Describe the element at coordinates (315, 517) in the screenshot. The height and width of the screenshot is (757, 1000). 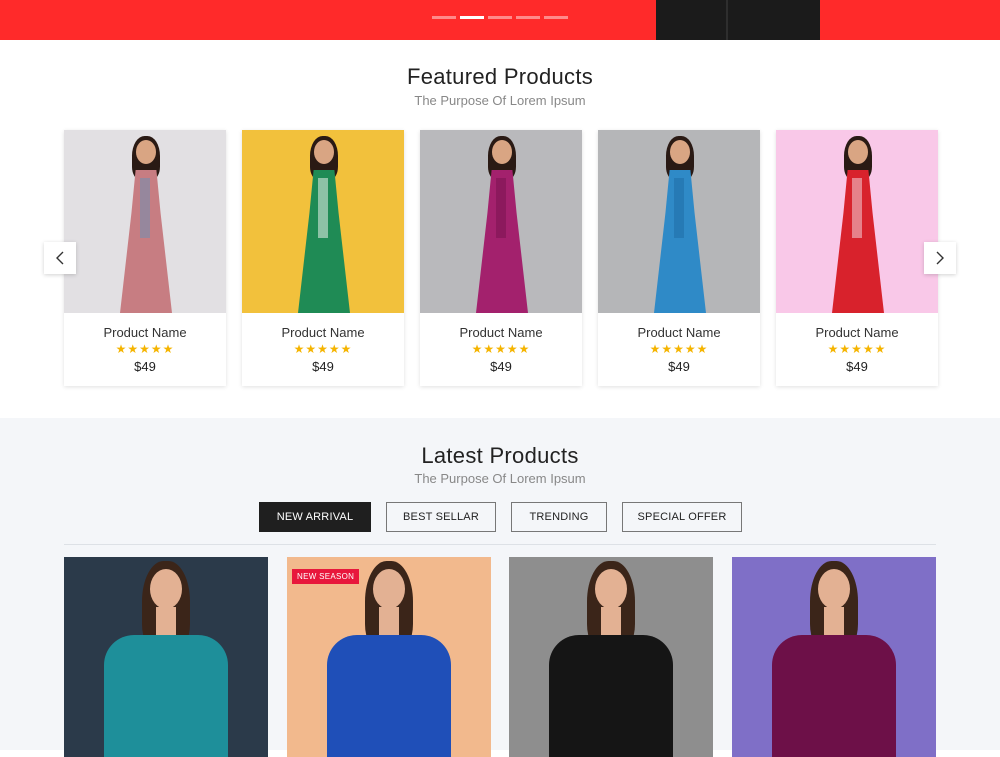
I see `tab-new-arrival: NEW ARRIVAL` at that location.